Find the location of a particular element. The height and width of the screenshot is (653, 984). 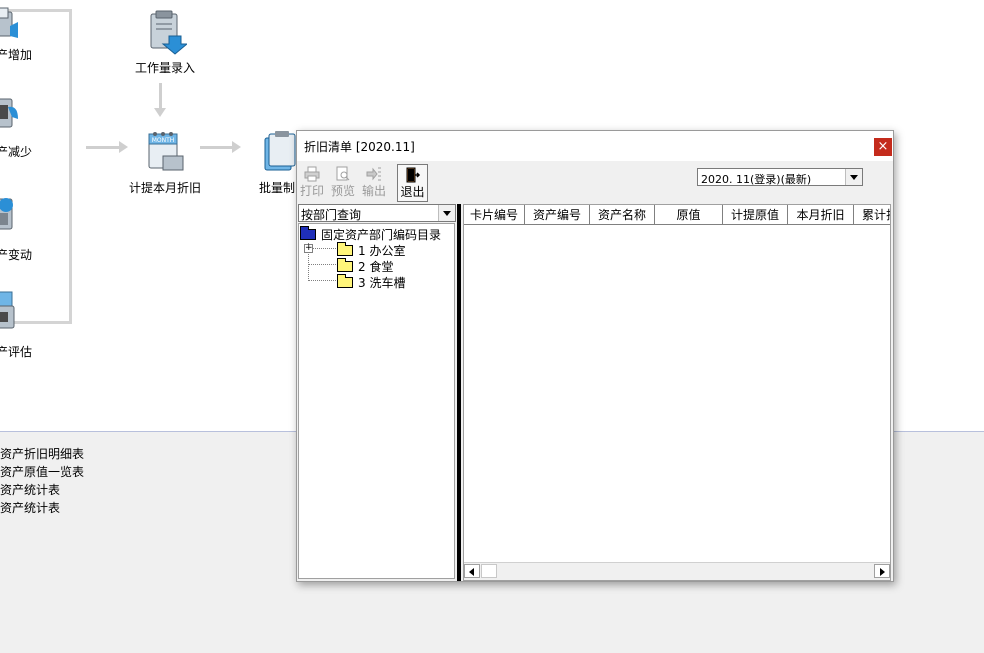

period-dropdown: 2020. 11(登录)(最新) is located at coordinates (780, 177).